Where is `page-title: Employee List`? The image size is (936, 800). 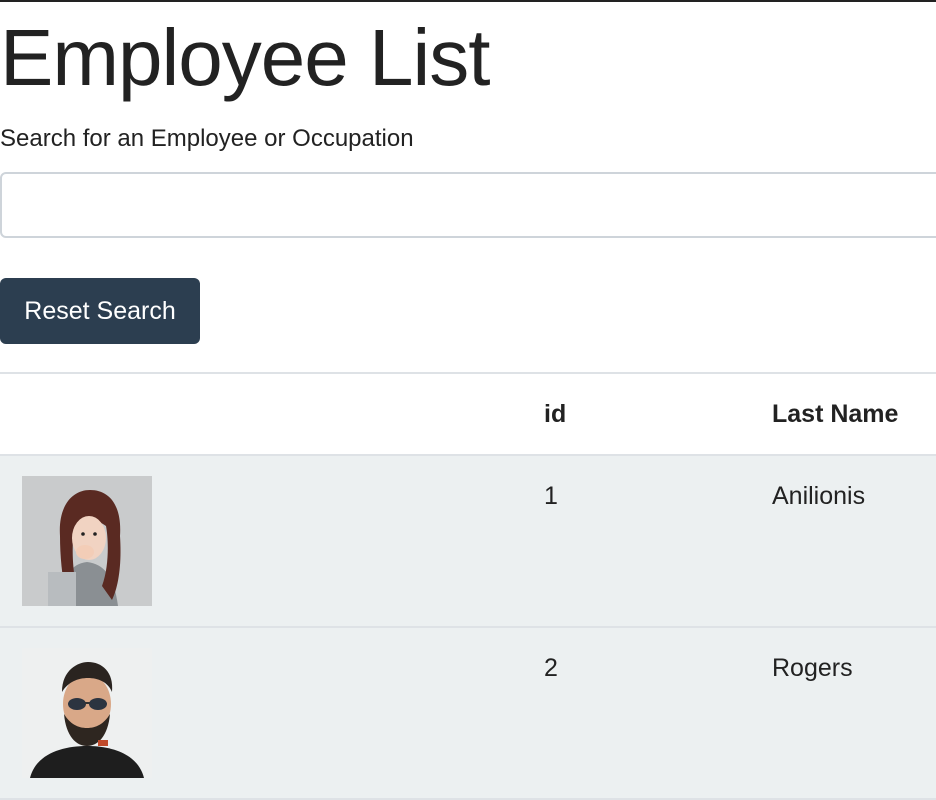 page-title: Employee List is located at coordinates (245, 57).